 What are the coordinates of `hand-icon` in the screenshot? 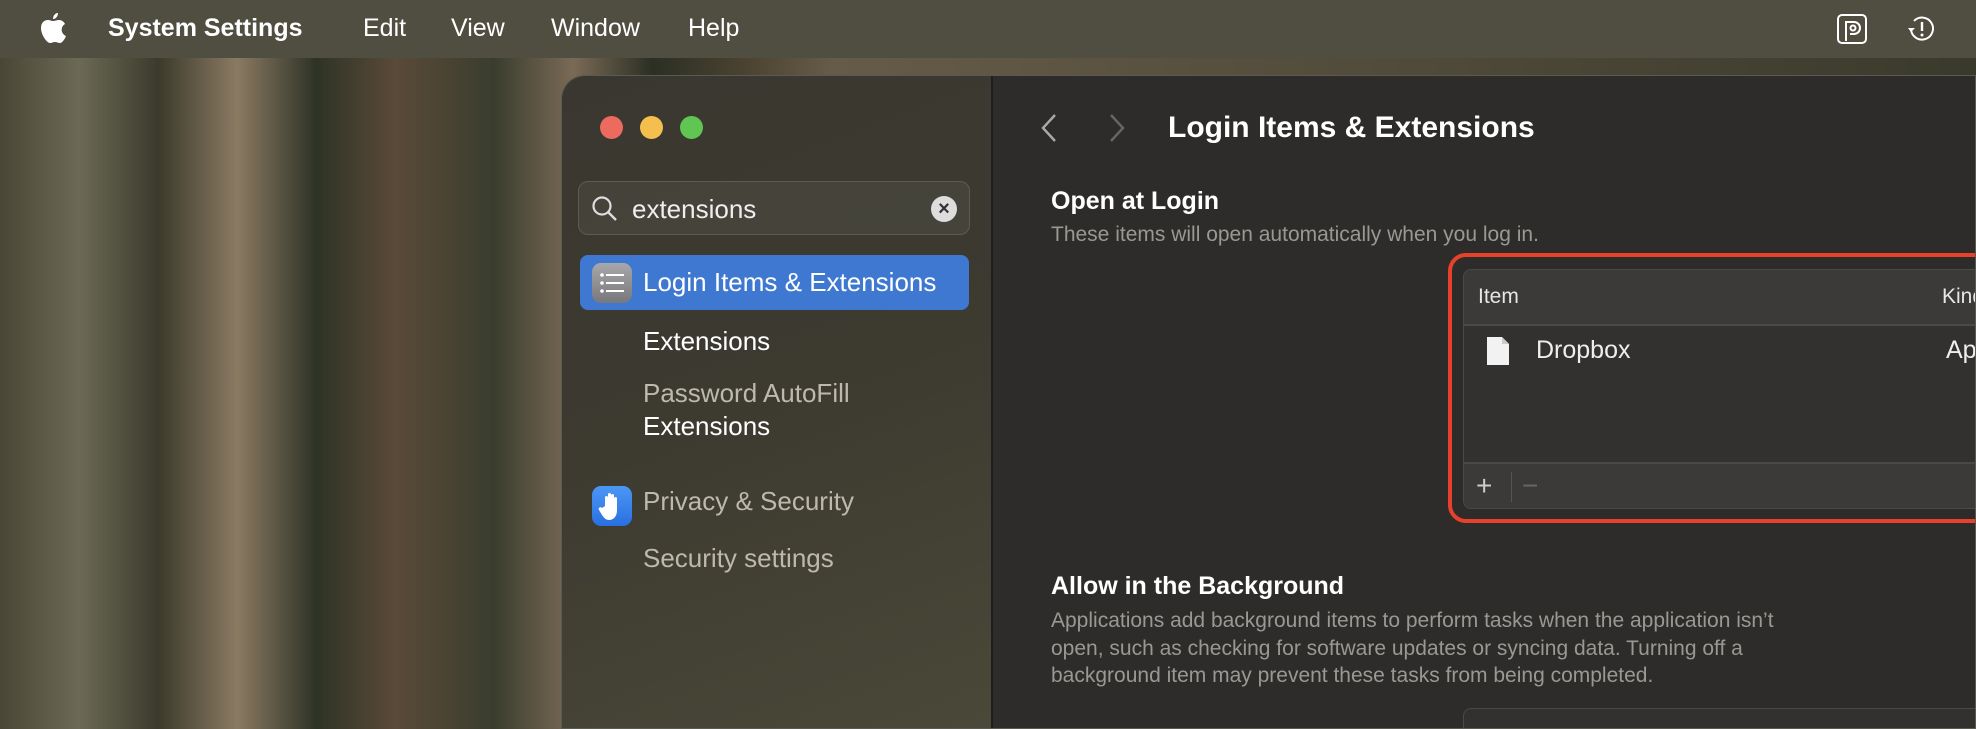 It's located at (612, 506).